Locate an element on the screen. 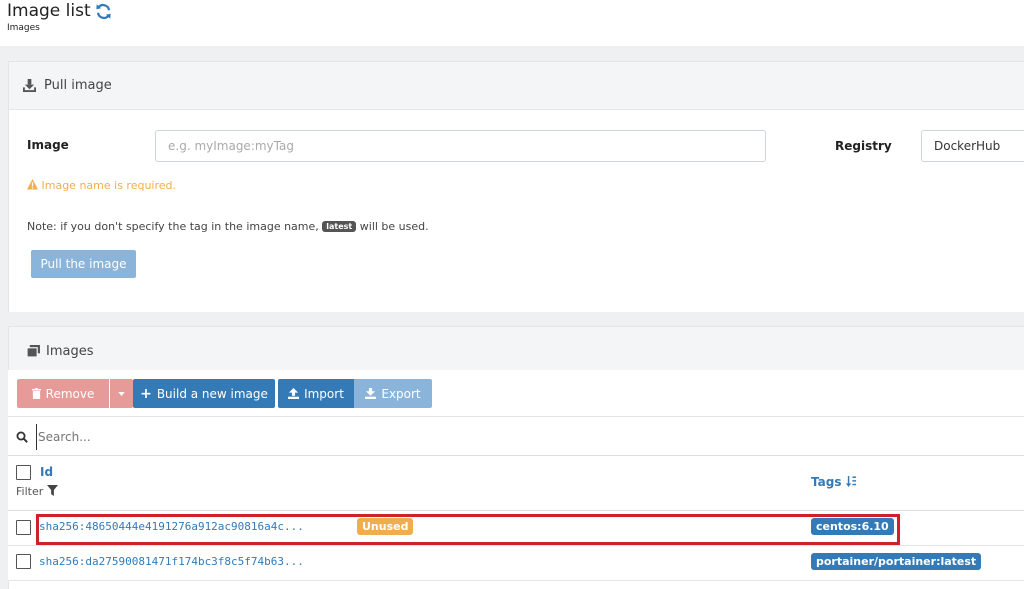 The image size is (1024, 589). trash-icon is located at coordinates (36, 393).